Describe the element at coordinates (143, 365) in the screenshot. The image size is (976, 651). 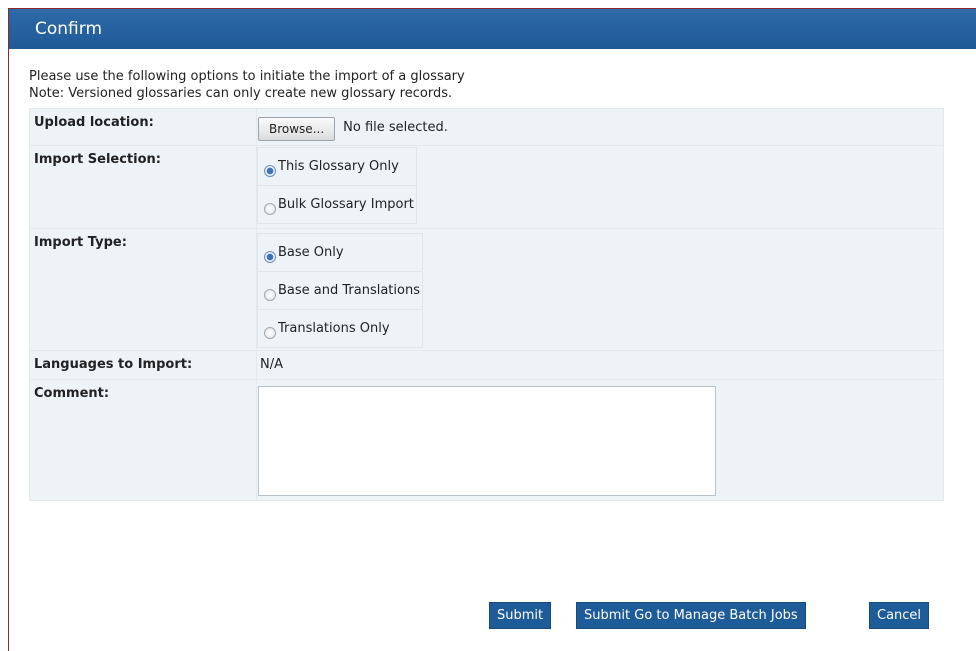
I see `languages-label: Languages to Import:` at that location.